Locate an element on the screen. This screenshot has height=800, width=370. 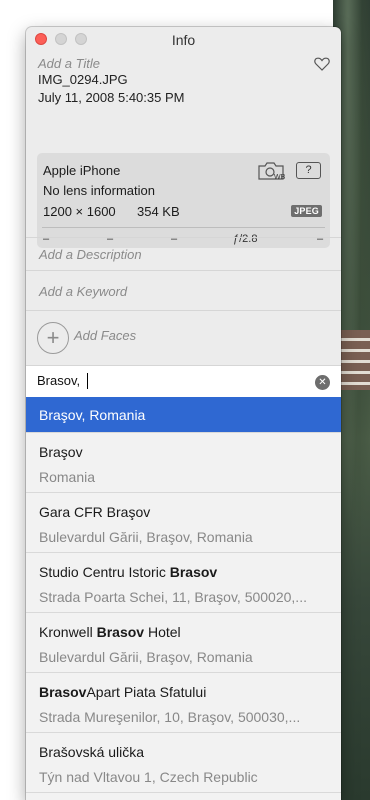
date-time: July 11, 2008 5:40:35 PM is located at coordinates (183, 98).